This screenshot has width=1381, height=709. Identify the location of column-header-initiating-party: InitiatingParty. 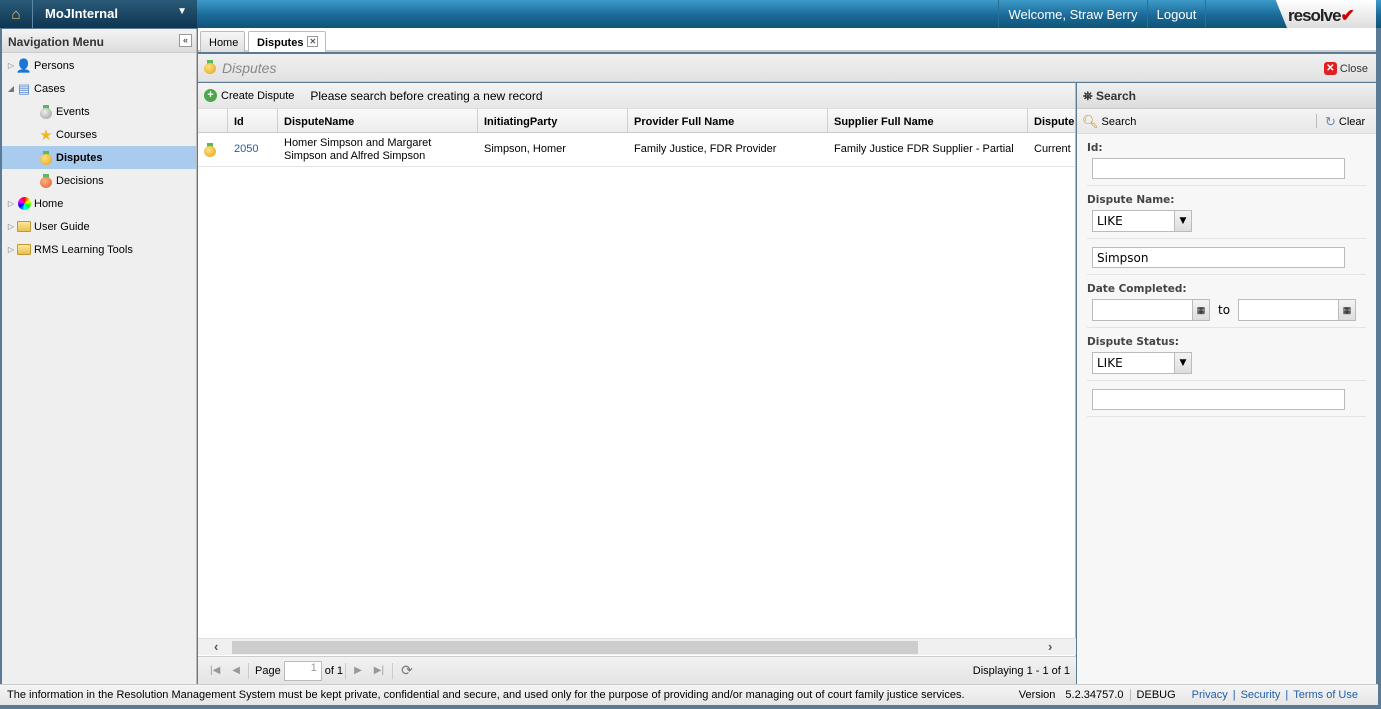
(553, 120).